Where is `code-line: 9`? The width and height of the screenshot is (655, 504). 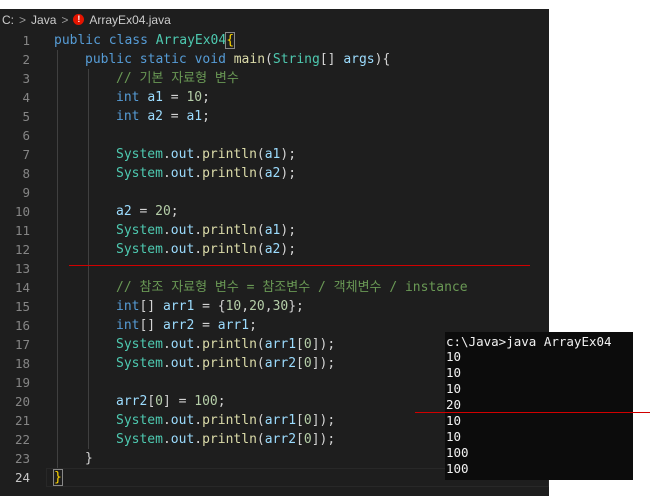 code-line: 9 is located at coordinates (274, 192).